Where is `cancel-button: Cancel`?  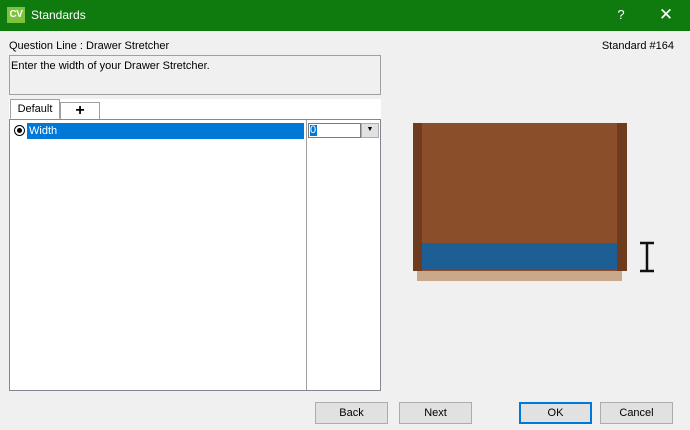 cancel-button: Cancel is located at coordinates (636, 413).